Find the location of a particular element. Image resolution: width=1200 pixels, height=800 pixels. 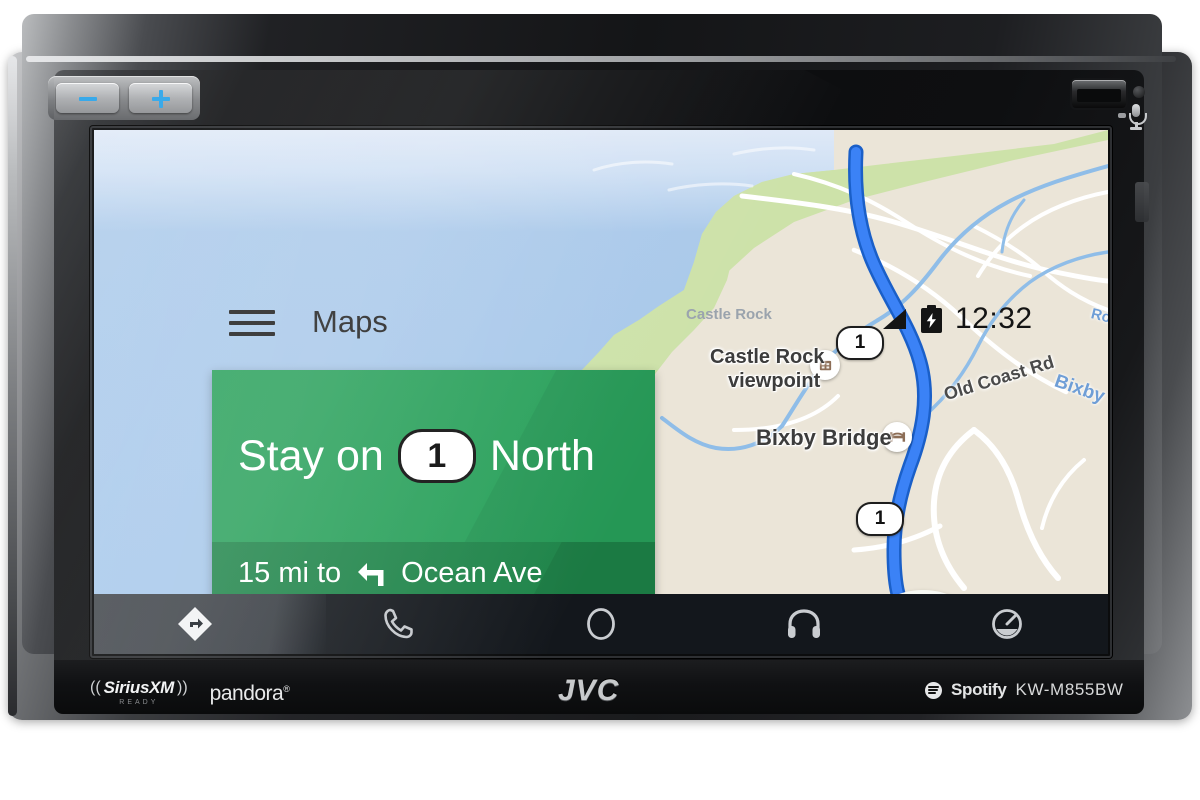

app-bar-item-home is located at coordinates (601, 624).